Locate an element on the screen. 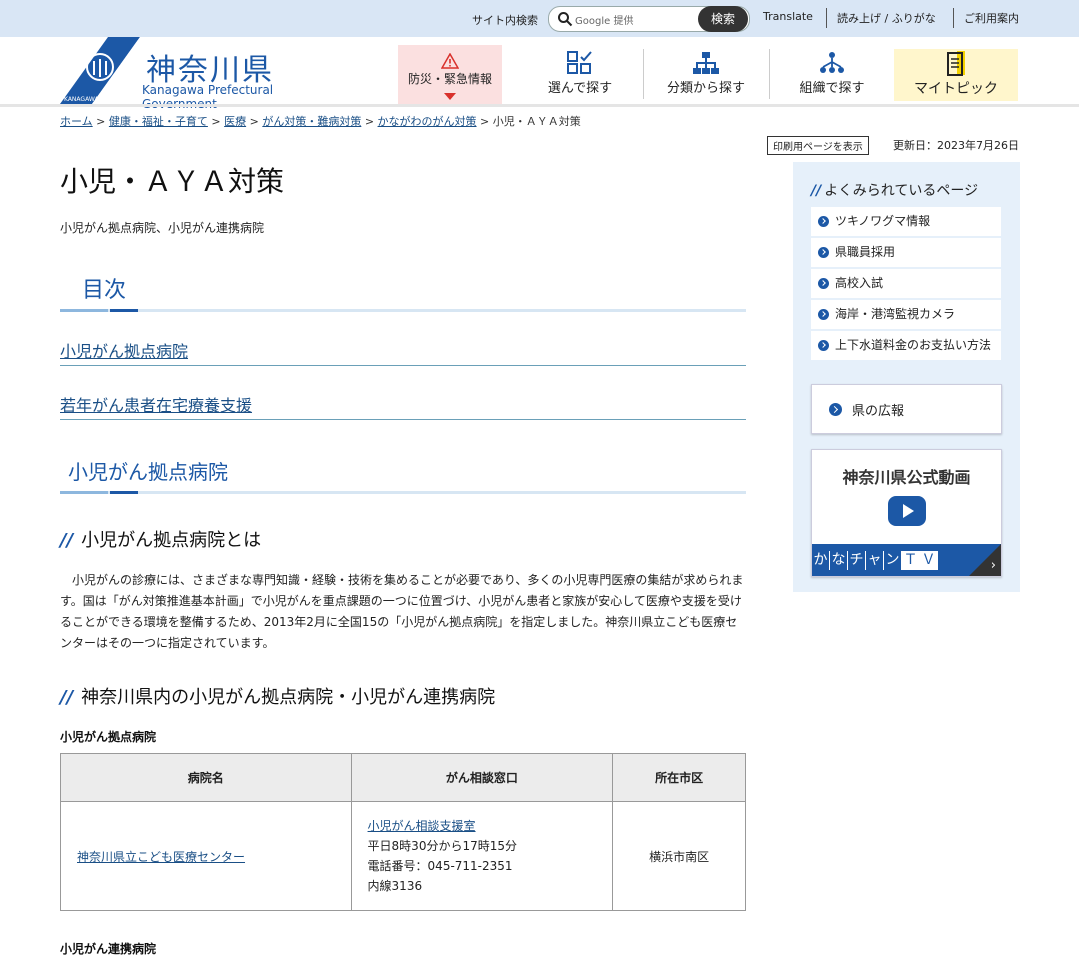 The height and width of the screenshot is (957, 1079). sidebar-heading: //よくみられているページ is located at coordinates (895, 191).